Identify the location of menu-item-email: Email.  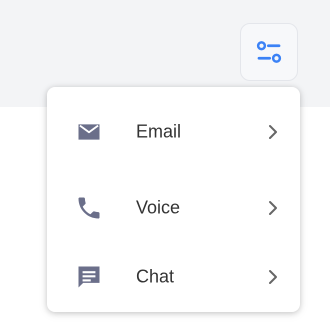
(173, 132).